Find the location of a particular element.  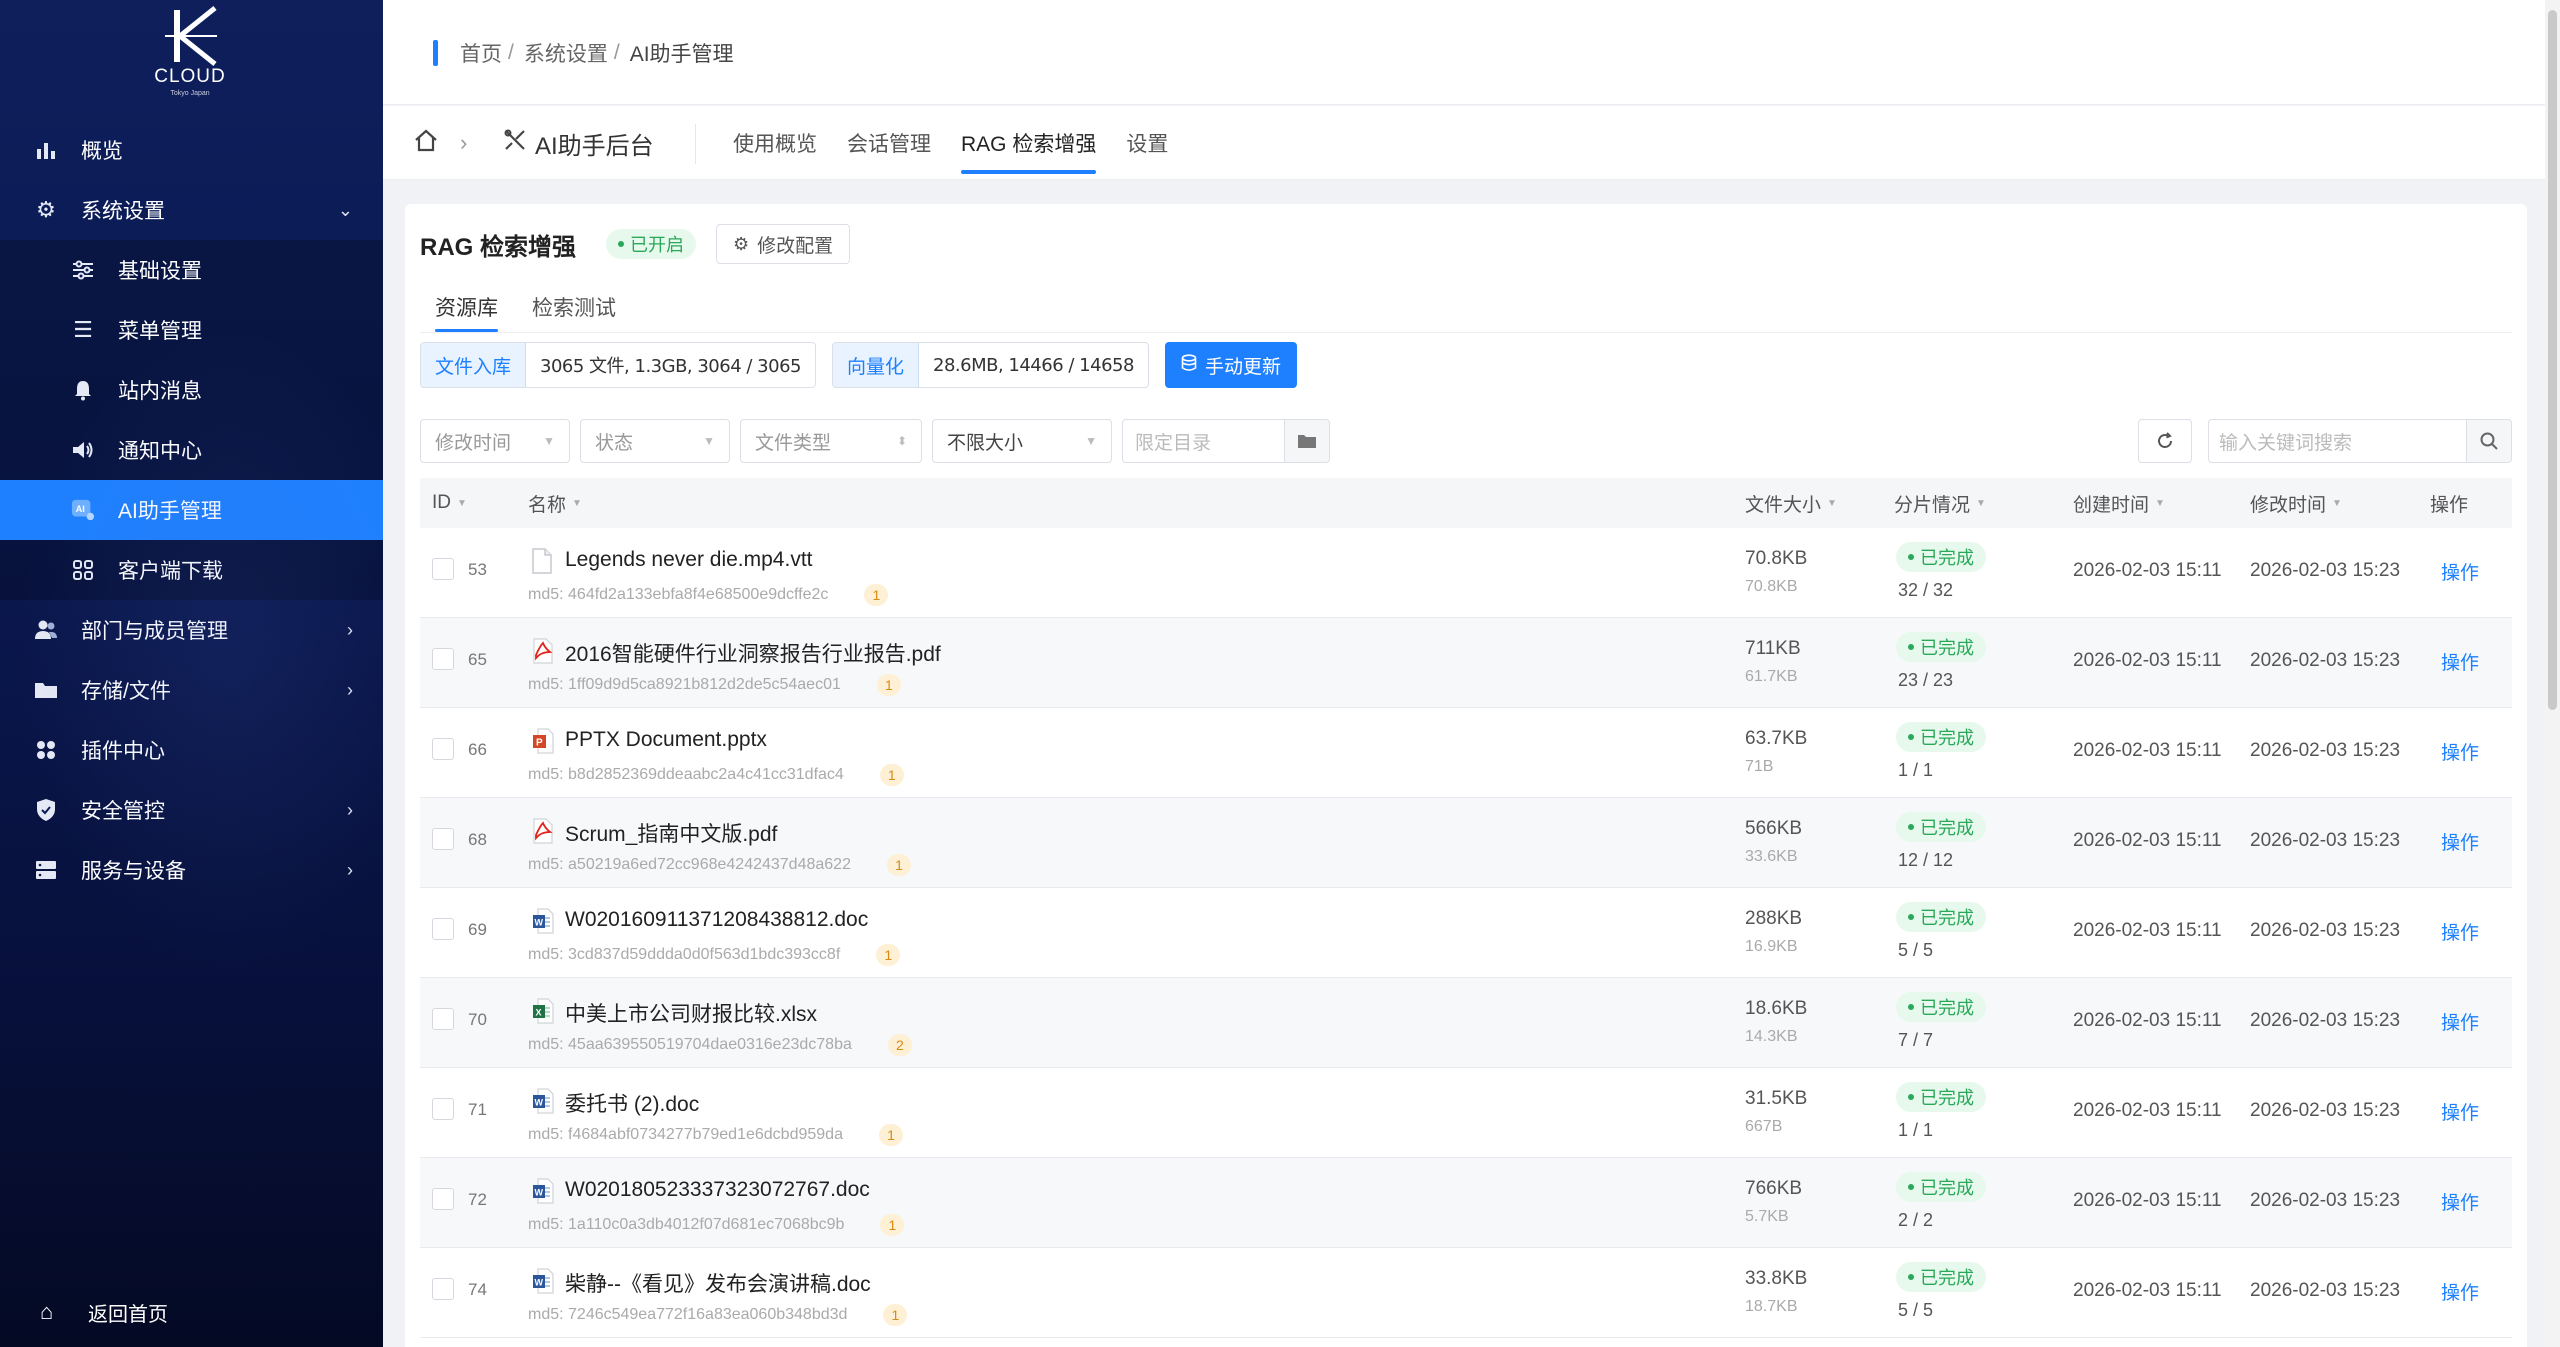

file-icon is located at coordinates (543, 561).